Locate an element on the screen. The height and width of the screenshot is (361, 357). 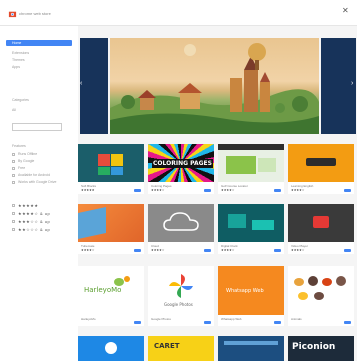
sidebar-item-apps: Apps is located at coordinates (16, 67).